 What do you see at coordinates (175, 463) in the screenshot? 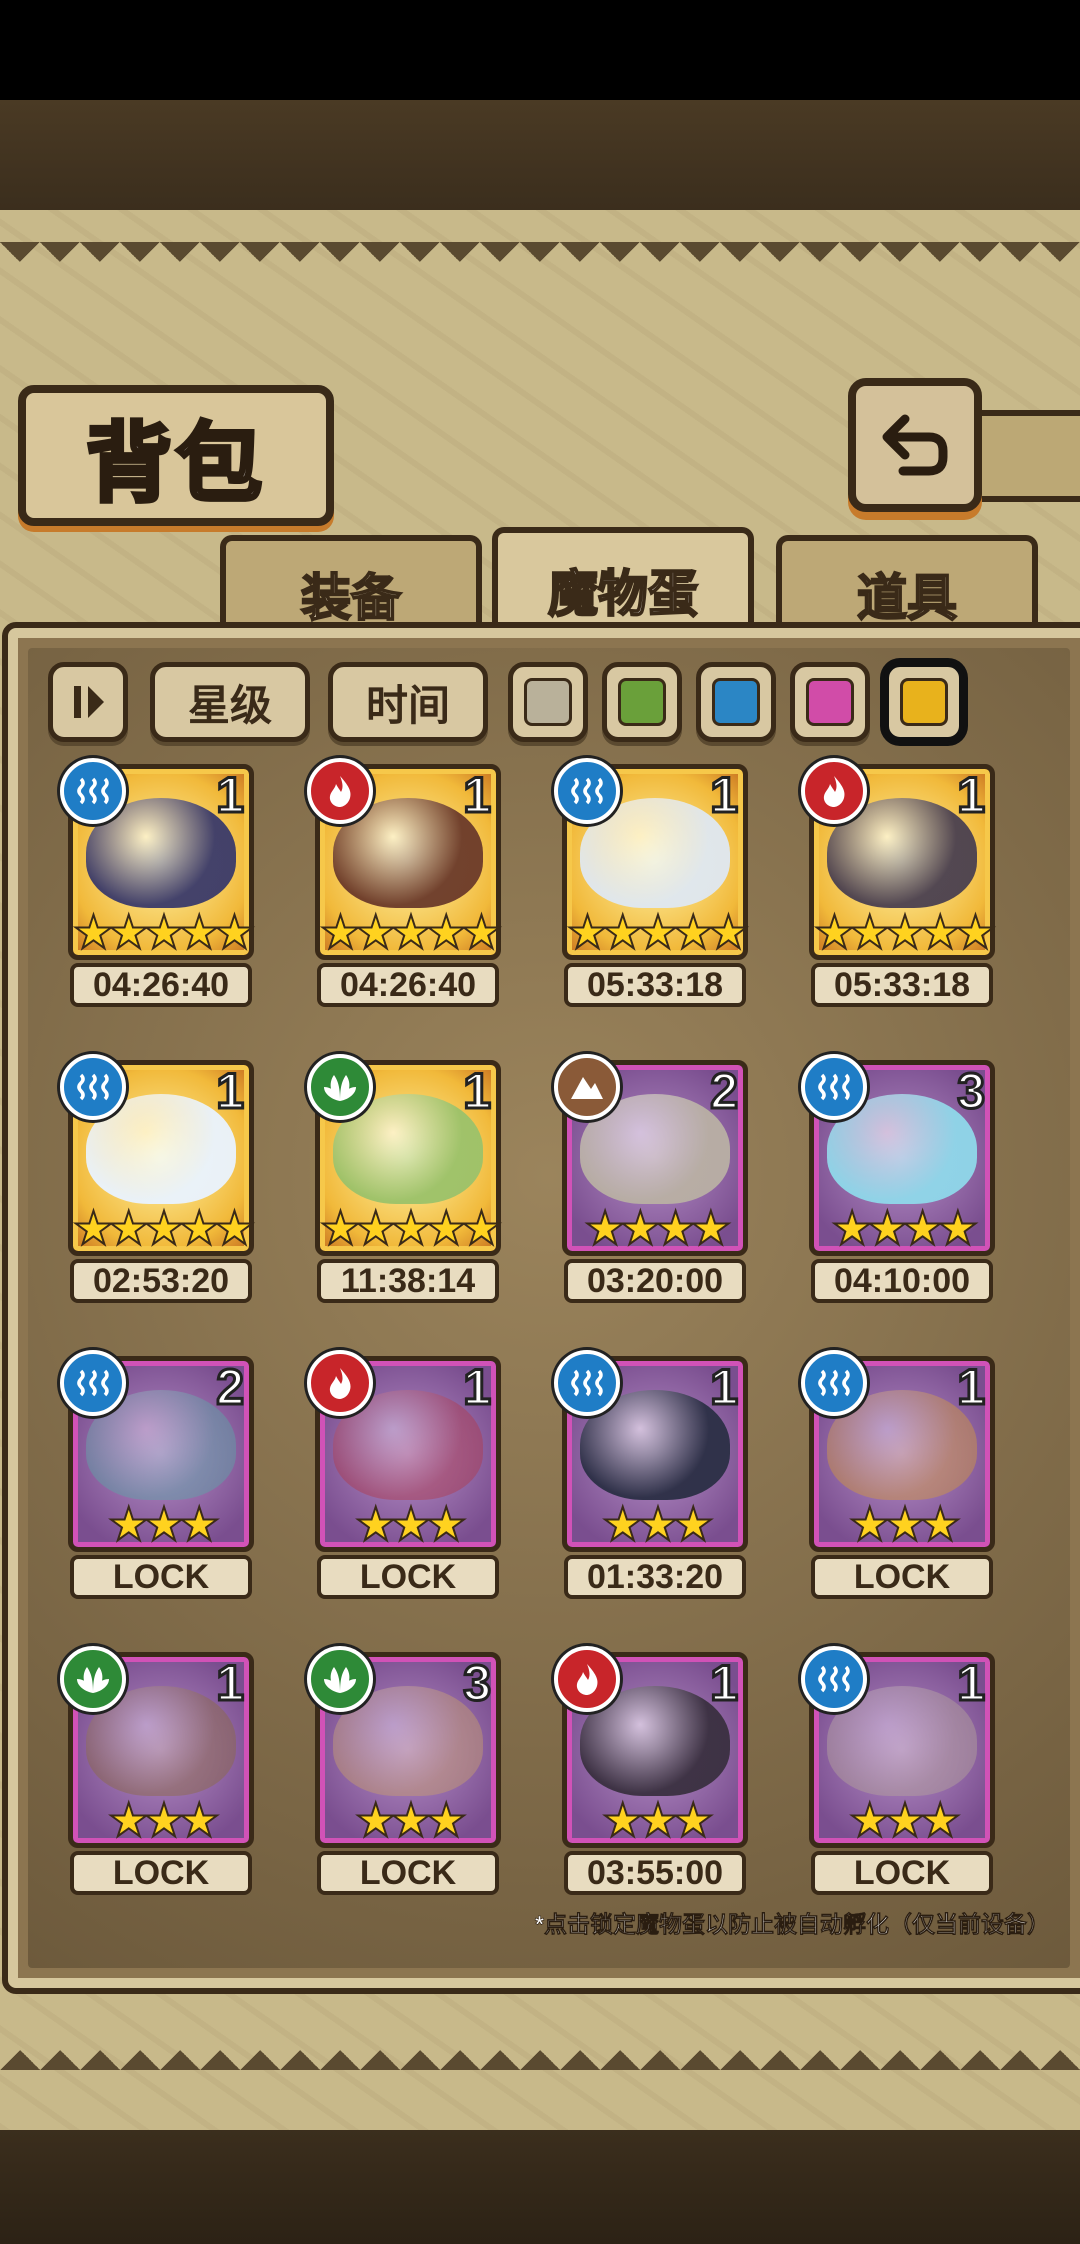
I see `page-title: 背包` at bounding box center [175, 463].